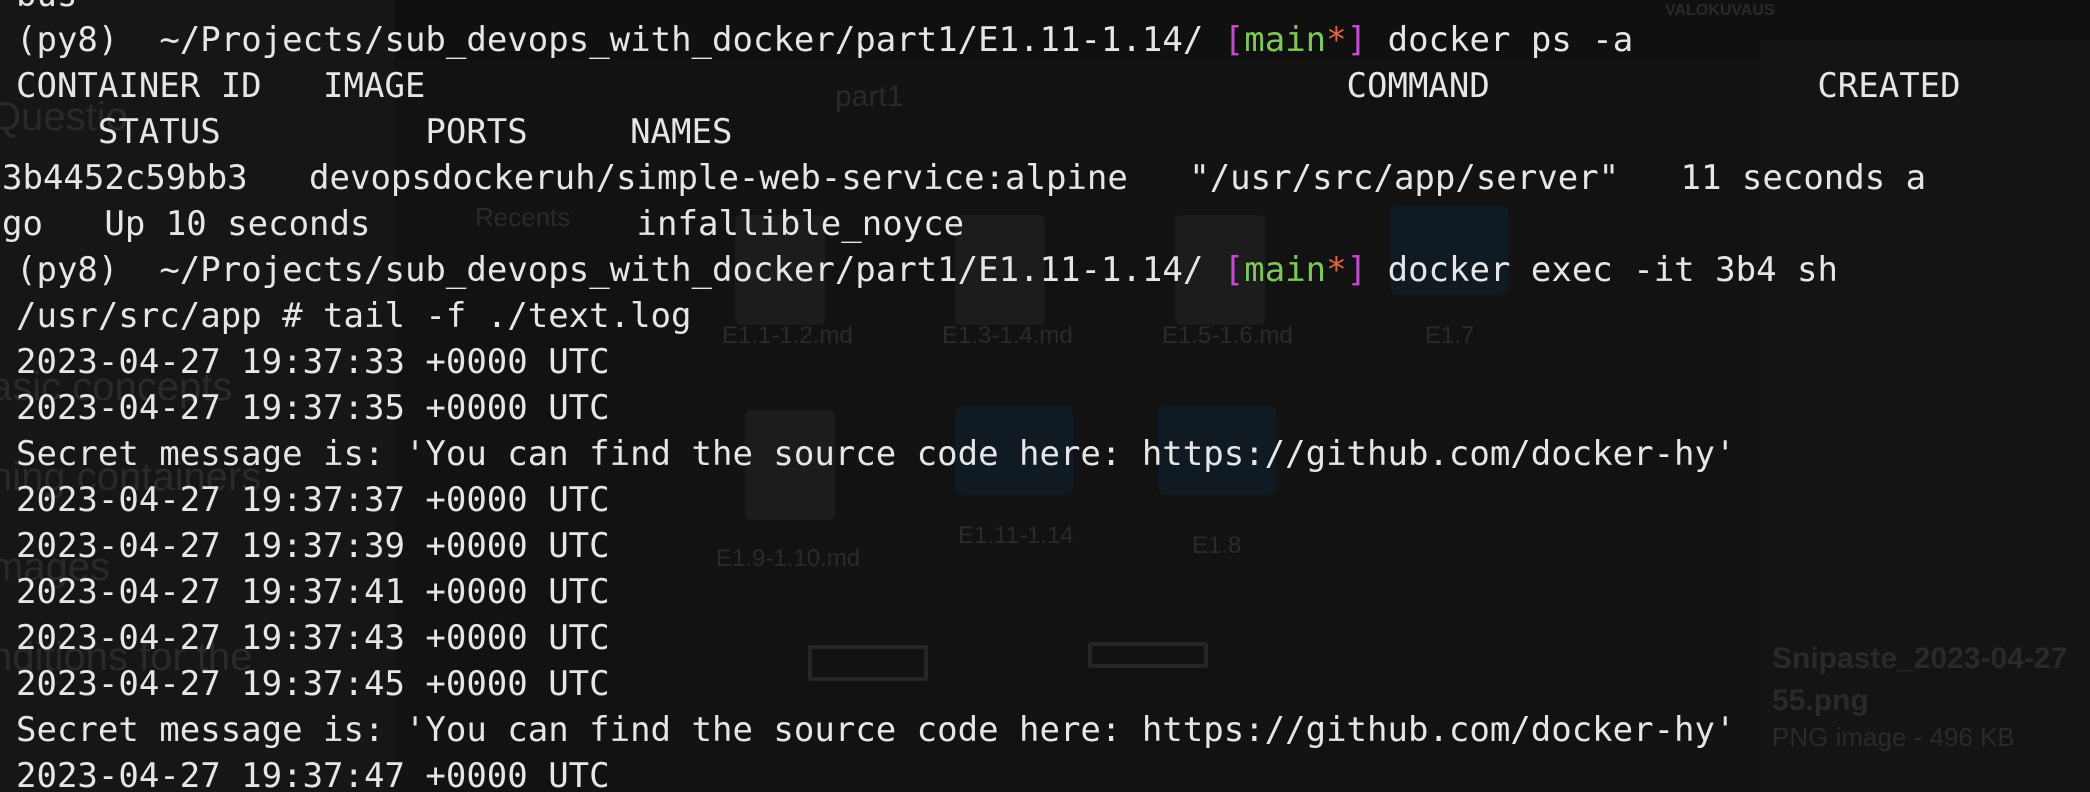 This screenshot has width=2090, height=792. I want to click on background-preview-panel, so click(1925, 416).